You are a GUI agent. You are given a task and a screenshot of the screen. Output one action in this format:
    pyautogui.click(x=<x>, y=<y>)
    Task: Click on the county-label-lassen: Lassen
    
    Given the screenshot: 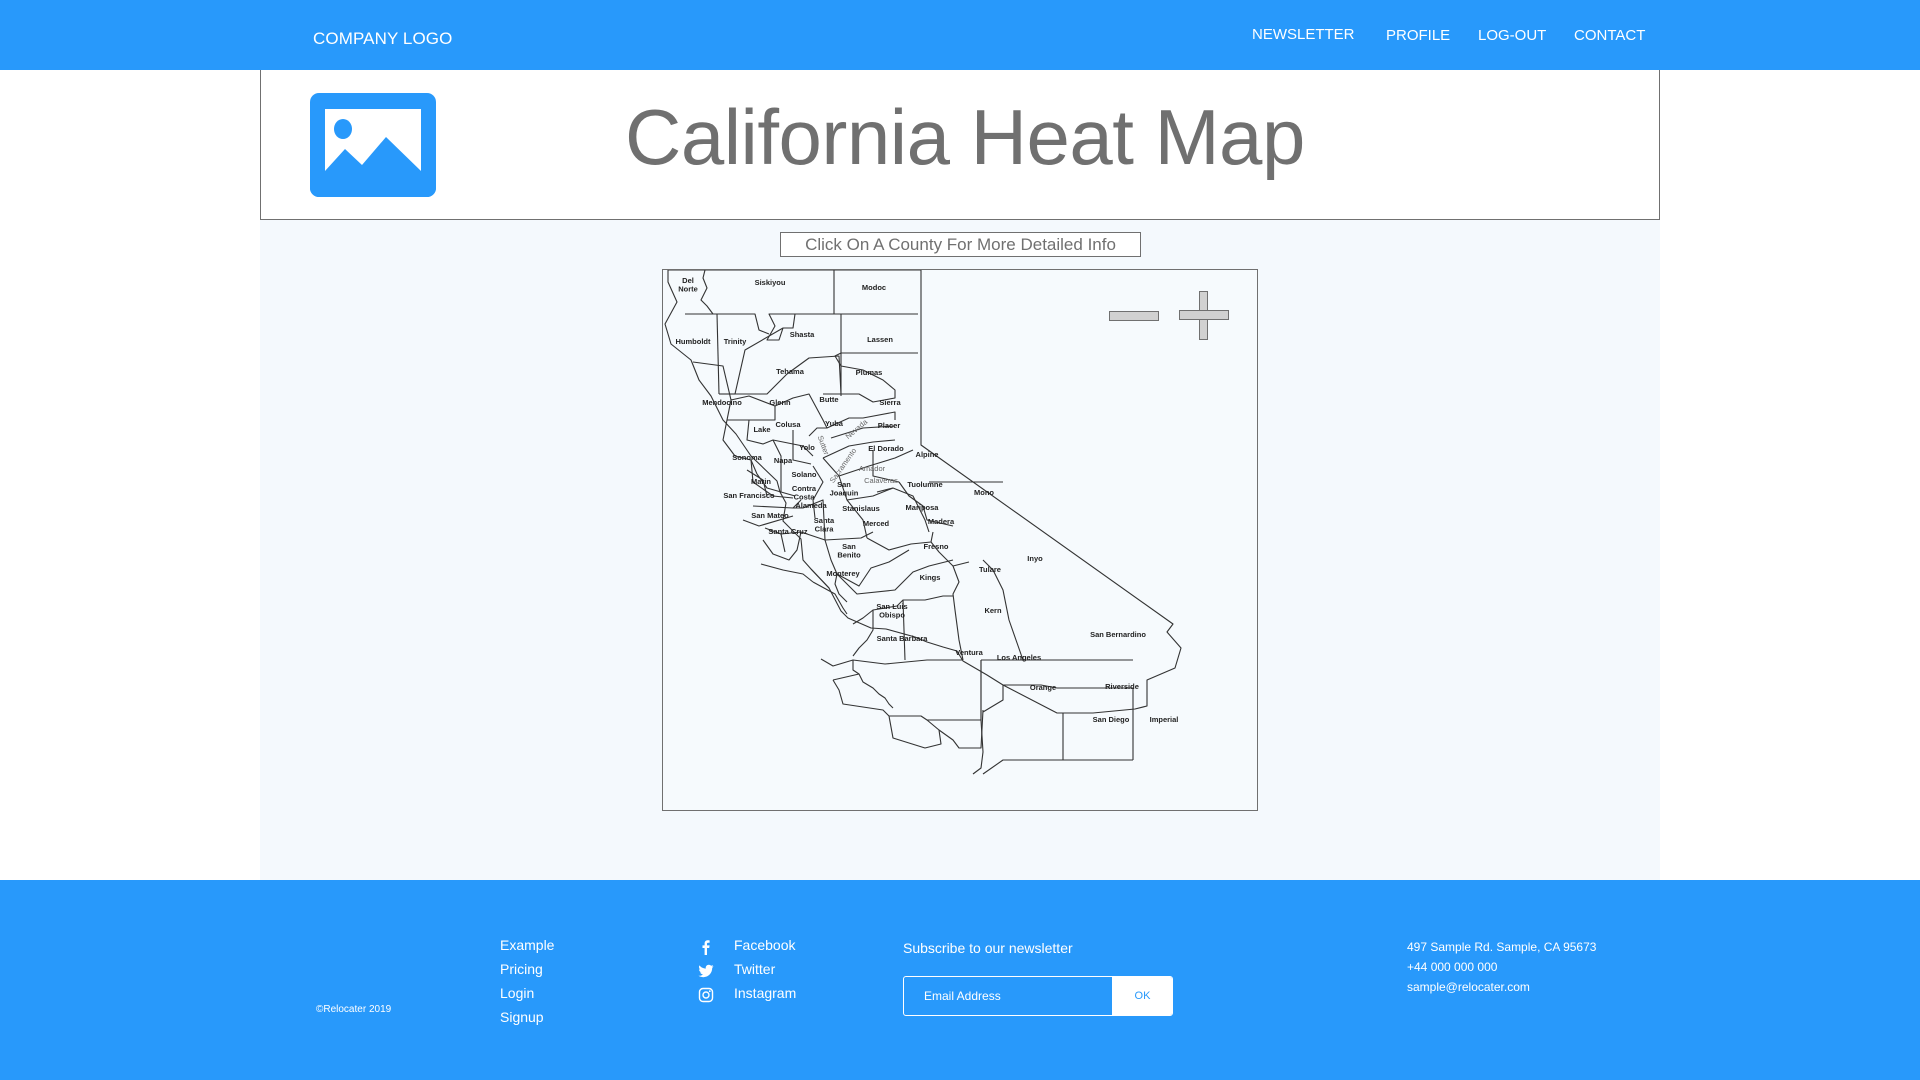 What is the action you would take?
    pyautogui.click(x=880, y=339)
    